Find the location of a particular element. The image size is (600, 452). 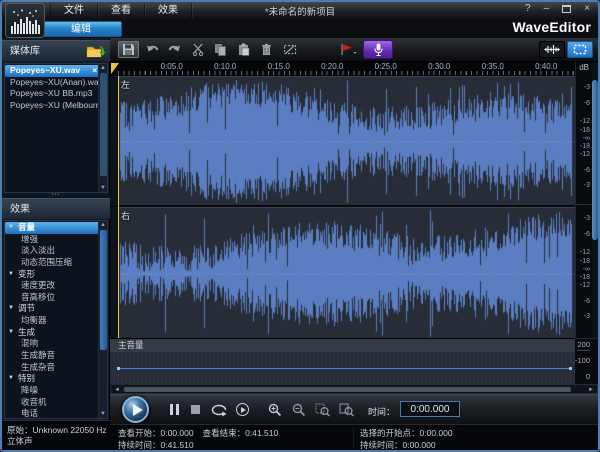

effect-group: ▼ 特别 is located at coordinates (52, 379).